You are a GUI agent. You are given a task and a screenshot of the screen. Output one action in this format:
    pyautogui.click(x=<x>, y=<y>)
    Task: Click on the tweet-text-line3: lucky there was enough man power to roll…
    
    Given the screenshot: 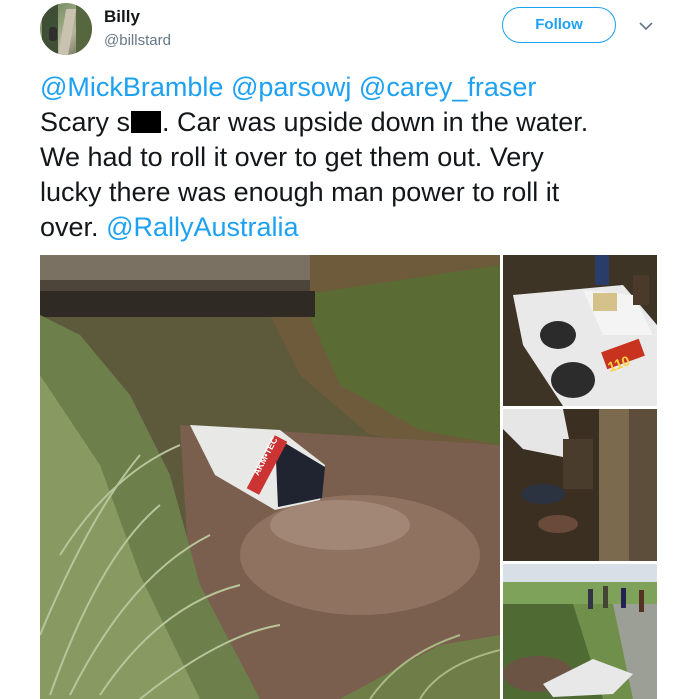 What is the action you would take?
    pyautogui.click(x=300, y=192)
    